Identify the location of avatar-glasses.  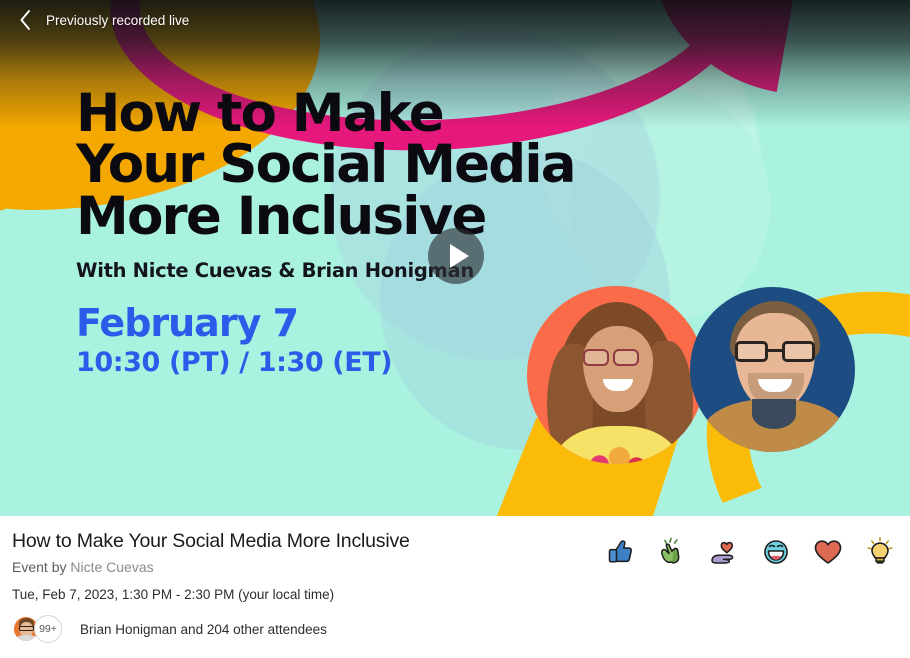
(26, 629).